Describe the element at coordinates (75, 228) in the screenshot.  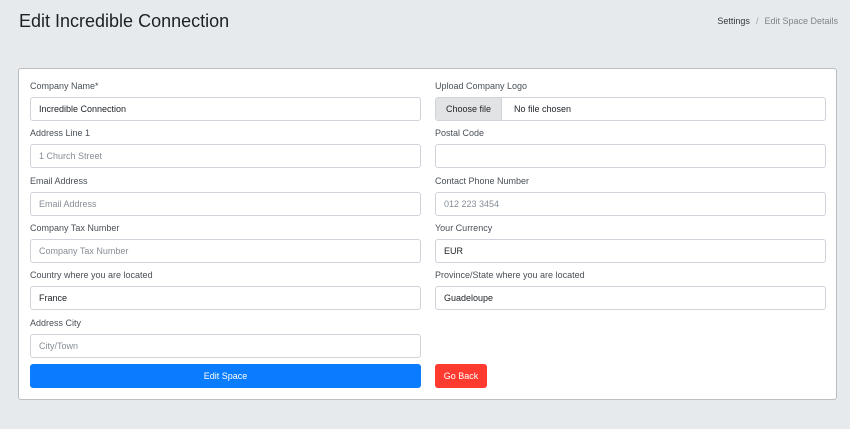
I see `tax-number-label: Company Tax Number` at that location.